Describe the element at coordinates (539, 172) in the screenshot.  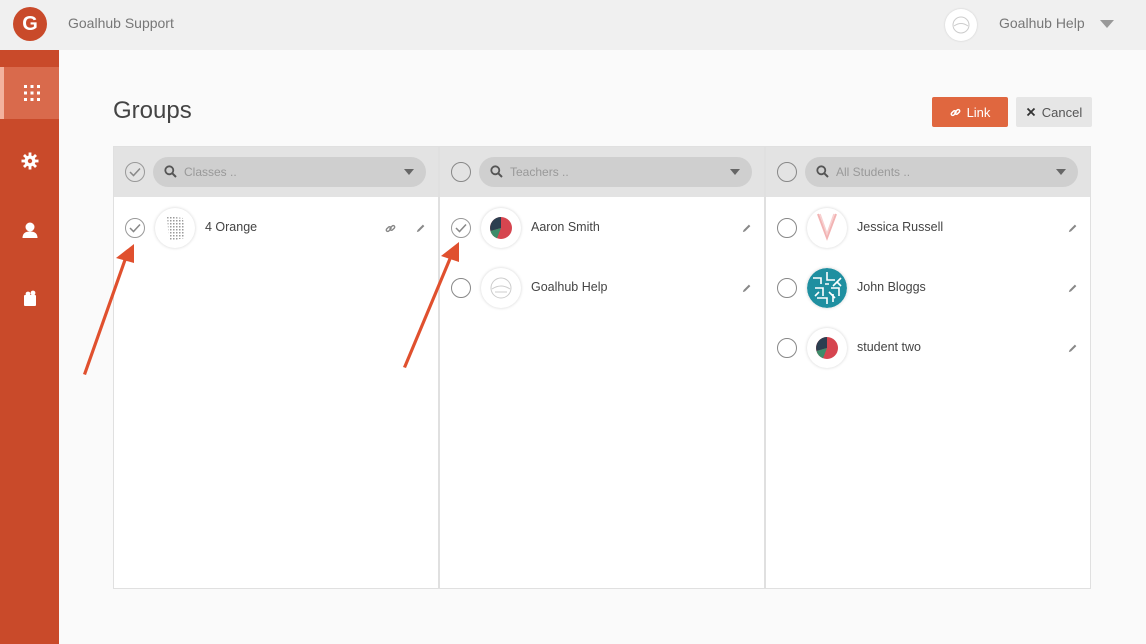
I see `search-placeholder: Teachers ..` at that location.